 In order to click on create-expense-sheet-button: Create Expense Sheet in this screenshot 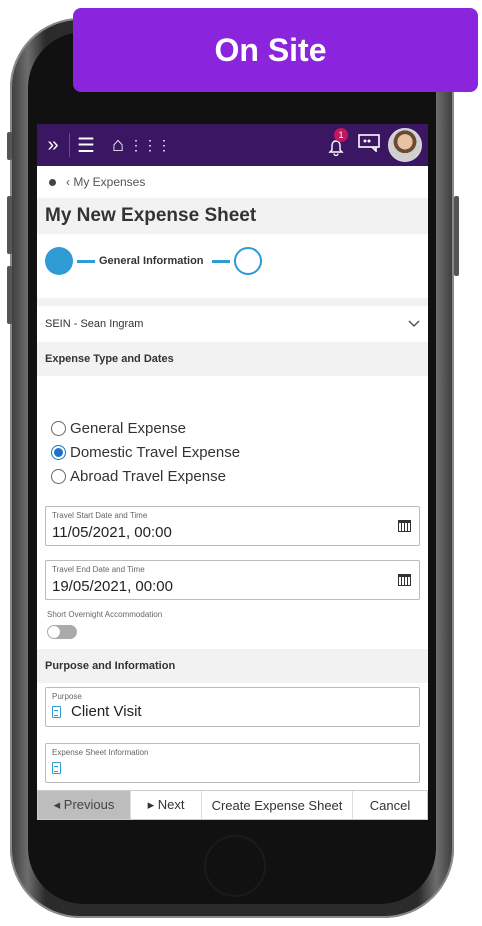, I will do `click(277, 805)`.